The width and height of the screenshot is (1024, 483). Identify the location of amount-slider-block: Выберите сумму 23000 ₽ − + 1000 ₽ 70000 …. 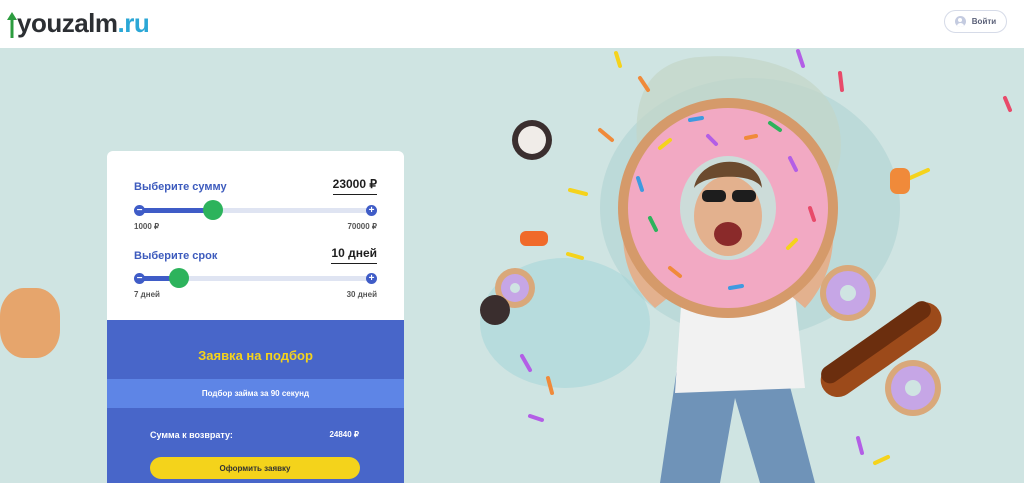
(255, 204).